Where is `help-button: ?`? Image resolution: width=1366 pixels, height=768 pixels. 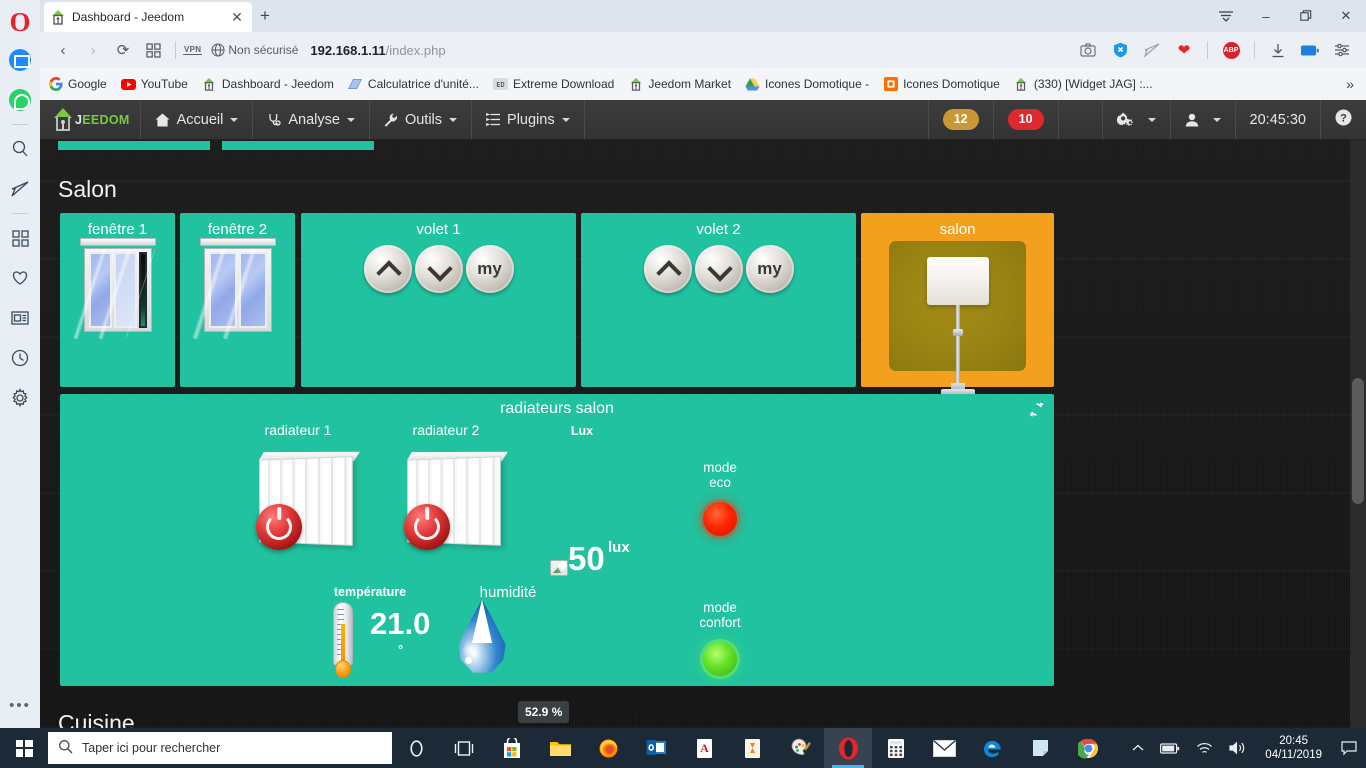 help-button: ? is located at coordinates (1343, 119).